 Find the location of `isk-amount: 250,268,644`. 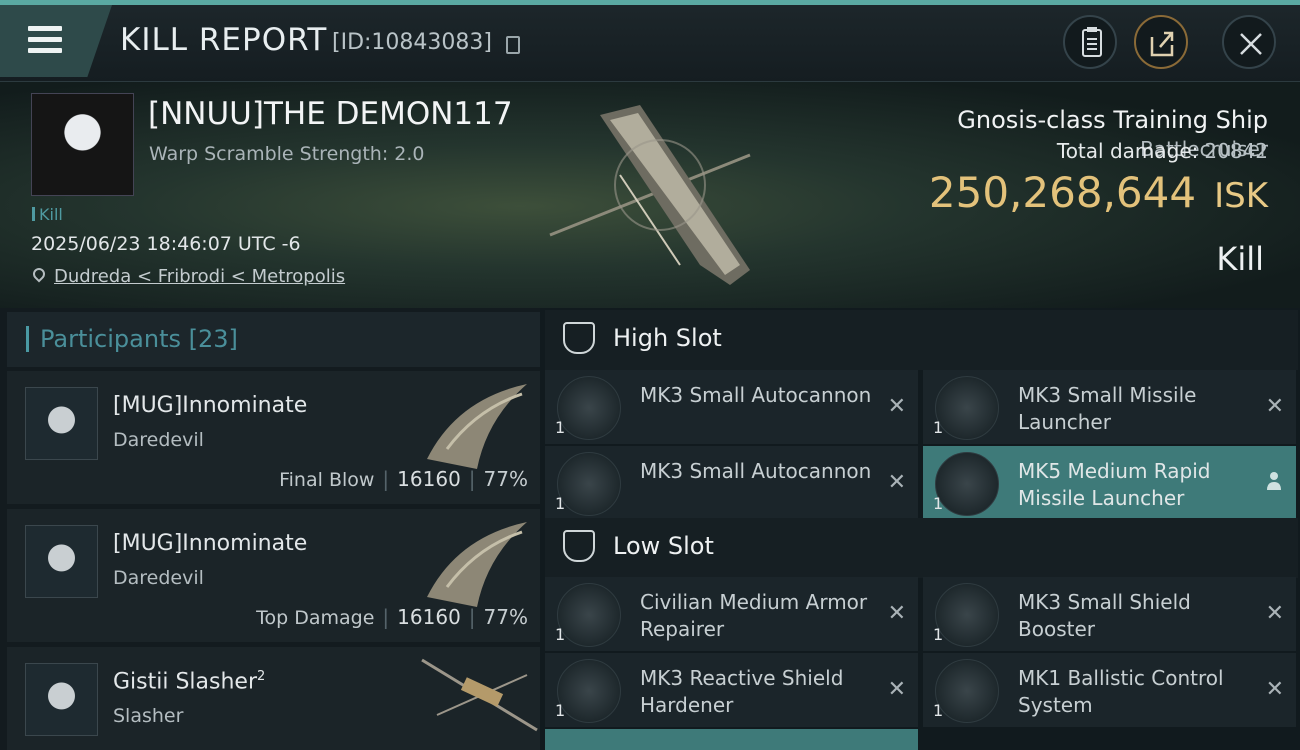

isk-amount: 250,268,644 is located at coordinates (1062, 192).